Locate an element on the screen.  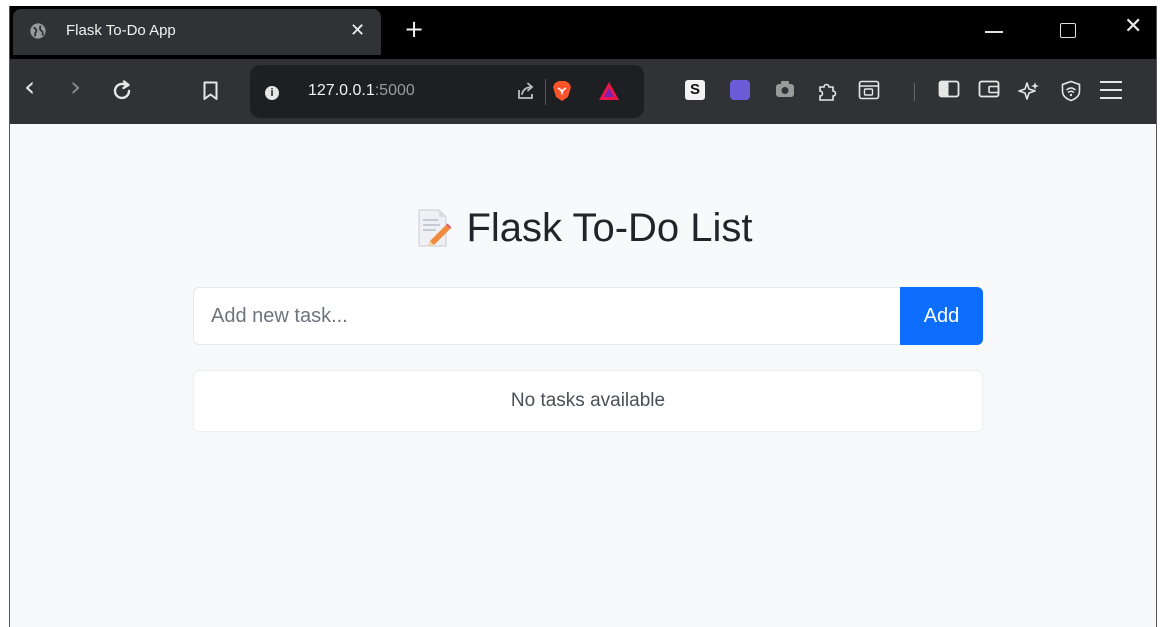
add-button: Add is located at coordinates (941, 316).